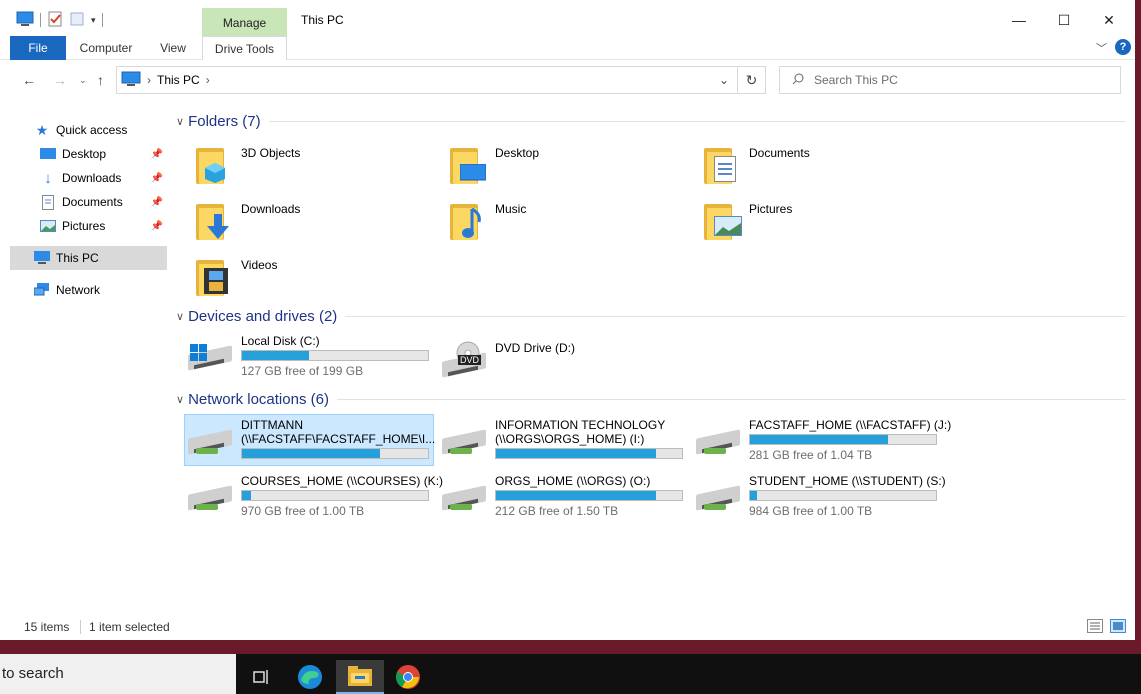 The height and width of the screenshot is (694, 1141). What do you see at coordinates (557, 511) in the screenshot?
I see `drive-free-space: 212 GB free of 1.50 TB` at bounding box center [557, 511].